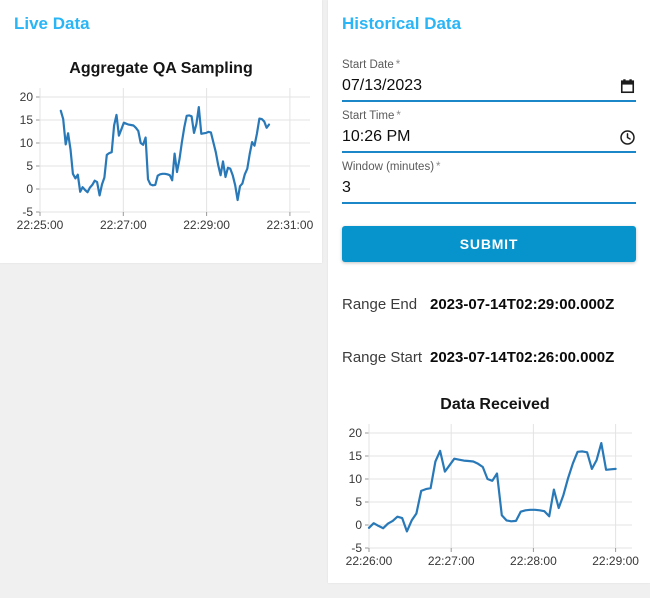  What do you see at coordinates (489, 244) in the screenshot?
I see `submit-button: SUBMIT` at bounding box center [489, 244].